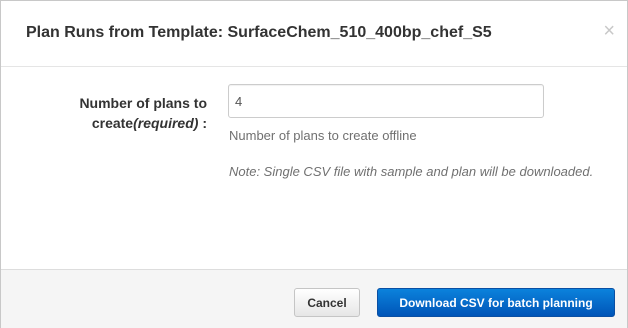  What do you see at coordinates (202, 123) in the screenshot?
I see `label-colon: :` at bounding box center [202, 123].